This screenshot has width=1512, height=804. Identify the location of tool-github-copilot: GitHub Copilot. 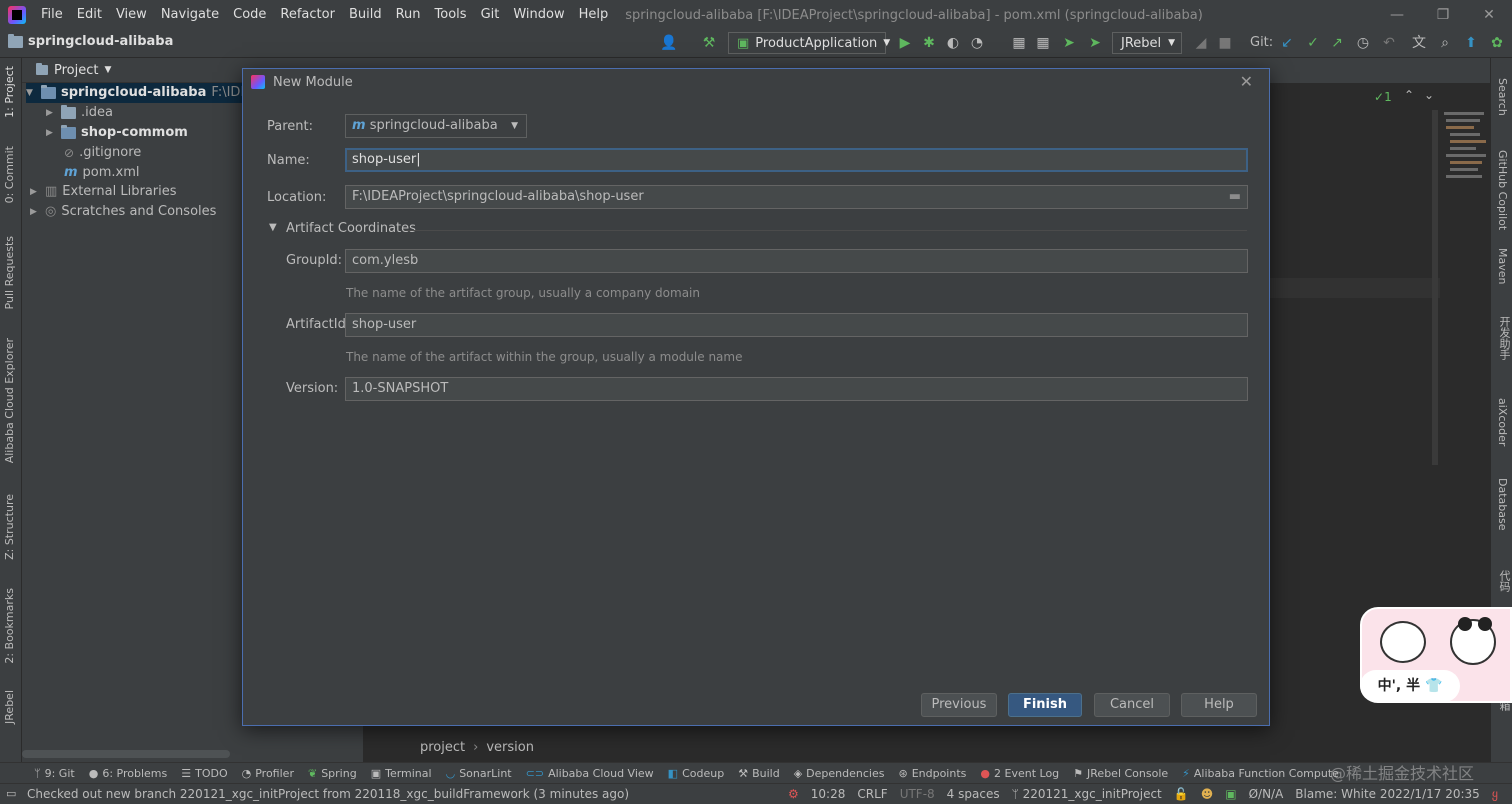
(1502, 190).